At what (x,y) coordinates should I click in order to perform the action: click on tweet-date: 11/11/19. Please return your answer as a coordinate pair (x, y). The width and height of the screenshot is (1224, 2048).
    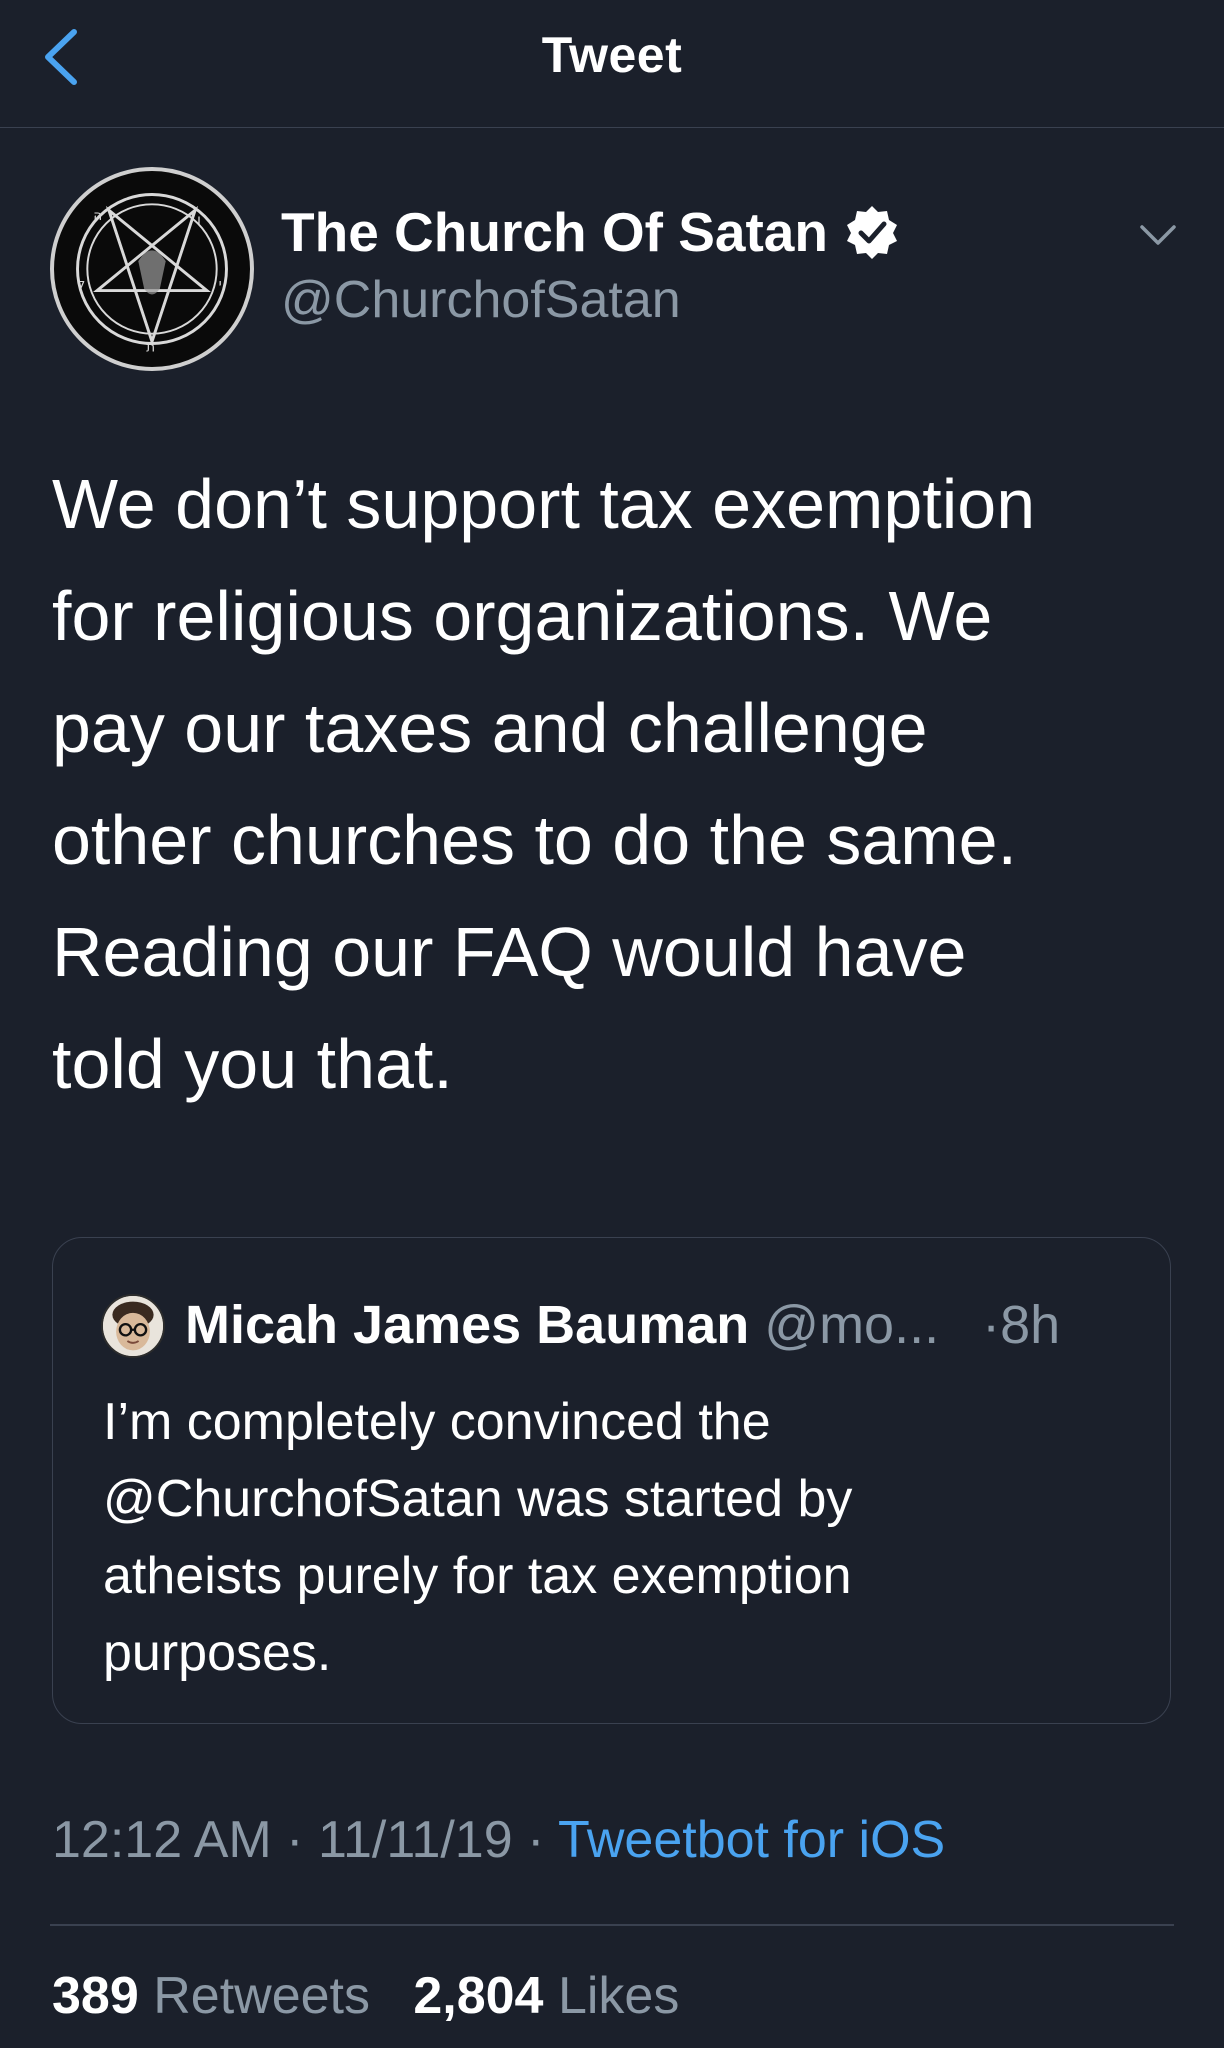
    Looking at the image, I should click on (415, 1840).